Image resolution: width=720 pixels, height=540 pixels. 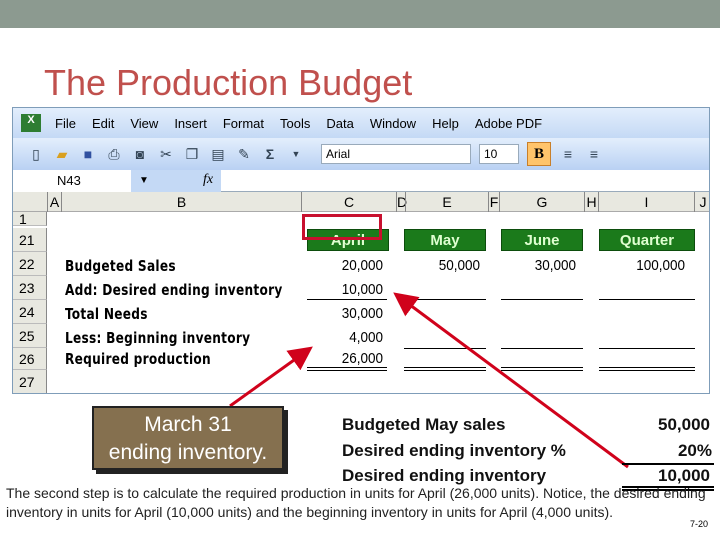 What do you see at coordinates (424, 424) in the screenshot?
I see `calc-label-may-sales: Budgeted May sales` at bounding box center [424, 424].